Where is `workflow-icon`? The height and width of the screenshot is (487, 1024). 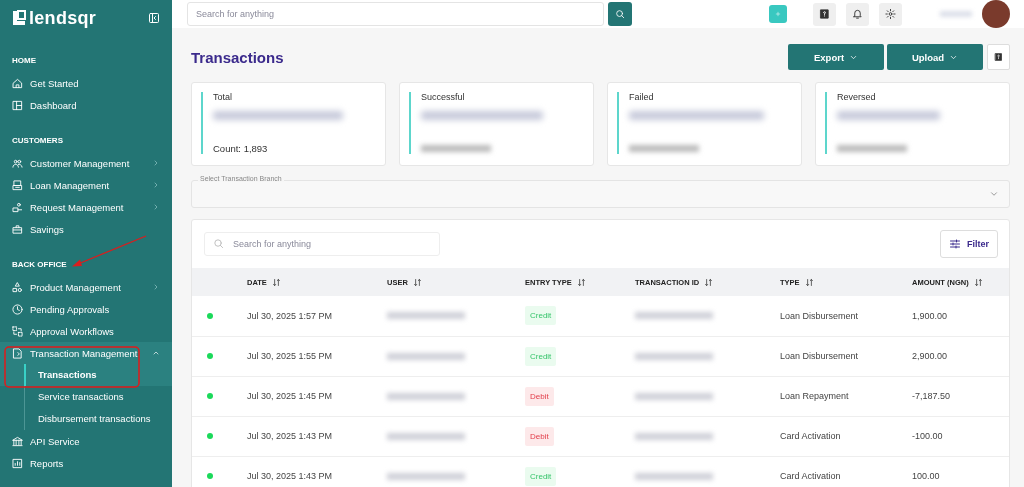
workflow-icon is located at coordinates (17, 331).